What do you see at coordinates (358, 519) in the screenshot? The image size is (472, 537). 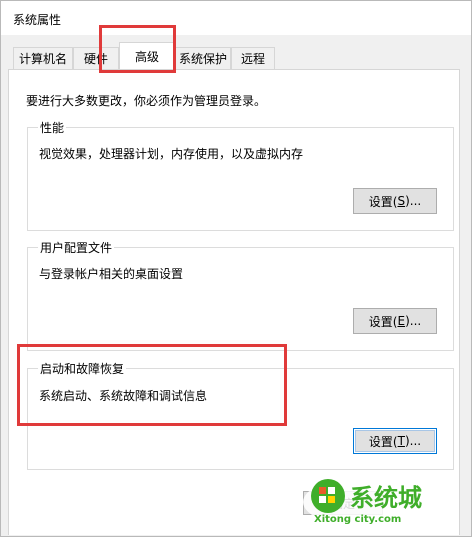 I see `watermark-url: Xitong city.com` at bounding box center [358, 519].